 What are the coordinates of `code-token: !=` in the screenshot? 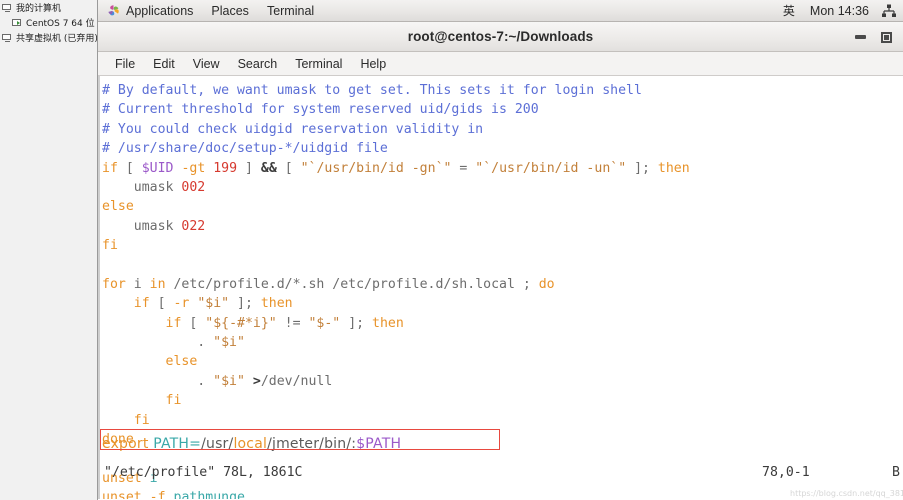 It's located at (292, 323).